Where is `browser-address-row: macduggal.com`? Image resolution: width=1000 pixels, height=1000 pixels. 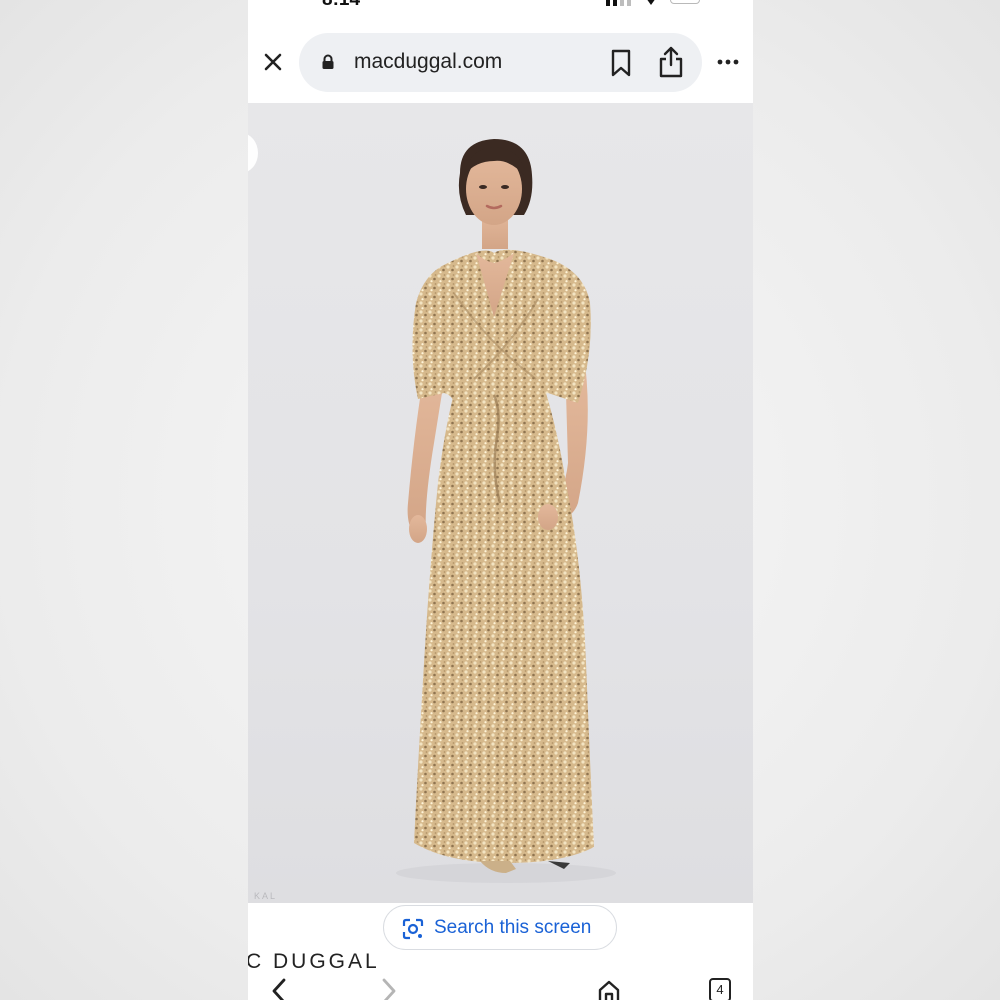 browser-address-row: macduggal.com is located at coordinates (500, 63).